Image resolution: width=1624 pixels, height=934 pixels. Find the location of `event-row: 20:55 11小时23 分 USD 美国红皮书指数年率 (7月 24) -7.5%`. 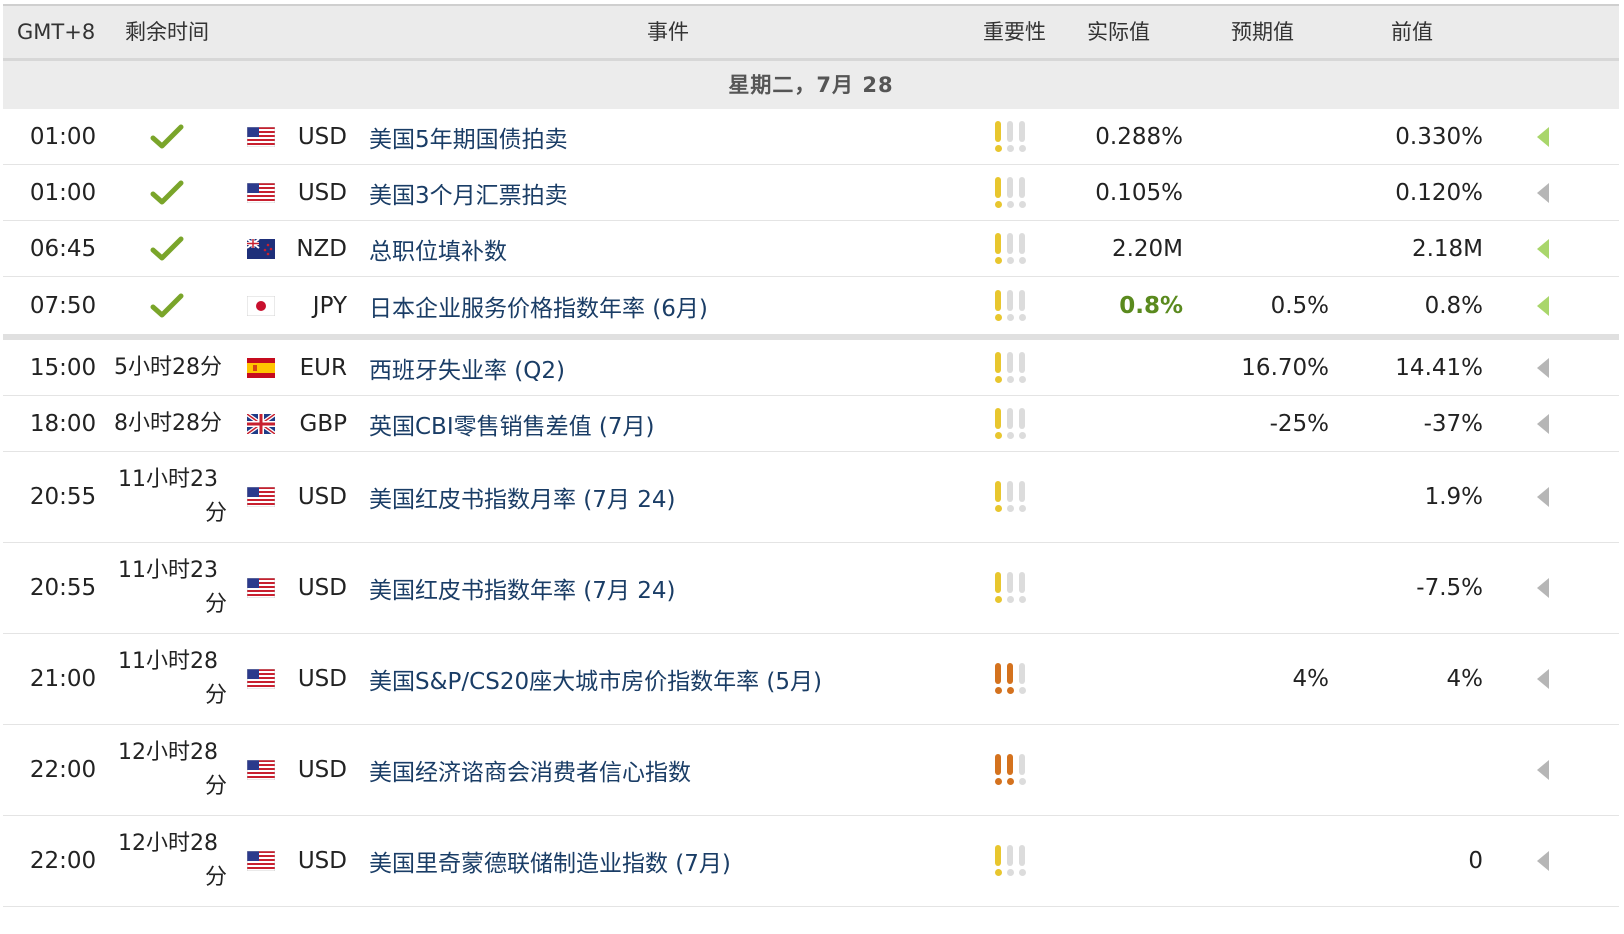

event-row: 20:55 11小时23 分 USD 美国红皮书指数年率 (7月 24) -7.5% is located at coordinates (811, 588).